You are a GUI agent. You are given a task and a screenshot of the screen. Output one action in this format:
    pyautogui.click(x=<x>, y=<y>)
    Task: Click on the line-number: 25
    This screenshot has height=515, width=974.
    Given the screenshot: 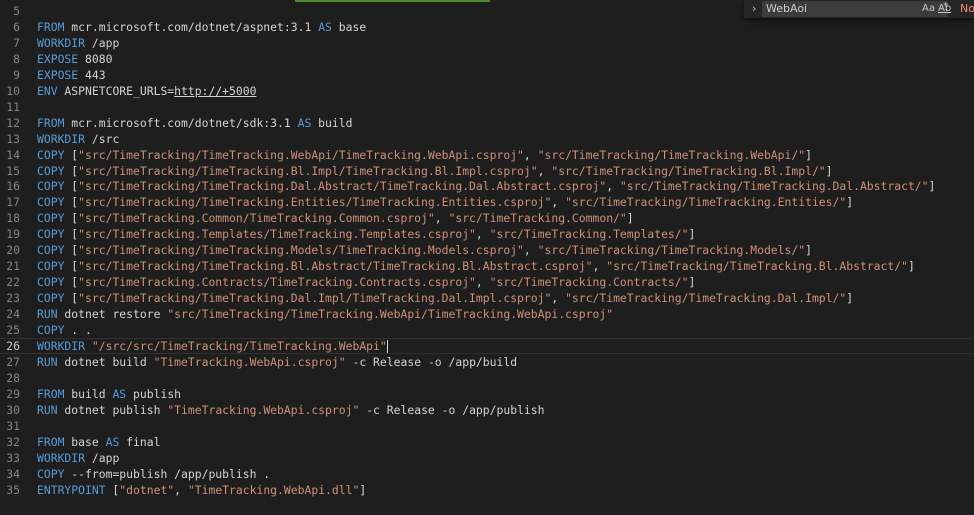 What is the action you would take?
    pyautogui.click(x=13, y=330)
    